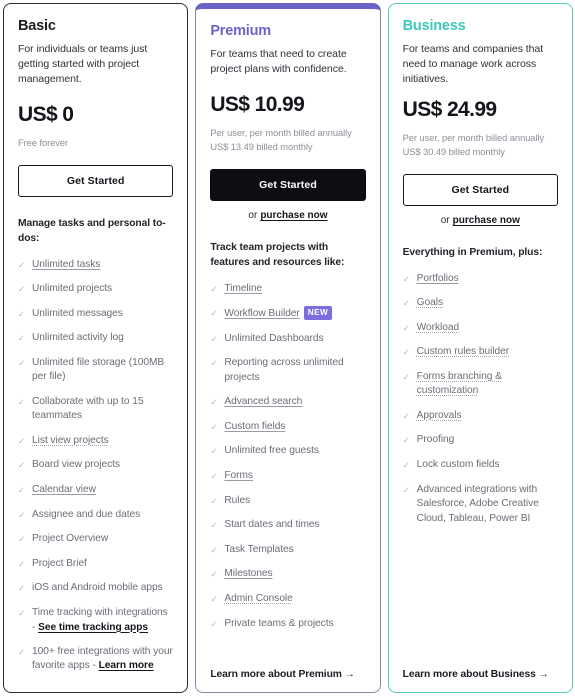 This screenshot has height=696, width=575. I want to click on learn-more-link-business: Learn more about Business →, so click(480, 673).